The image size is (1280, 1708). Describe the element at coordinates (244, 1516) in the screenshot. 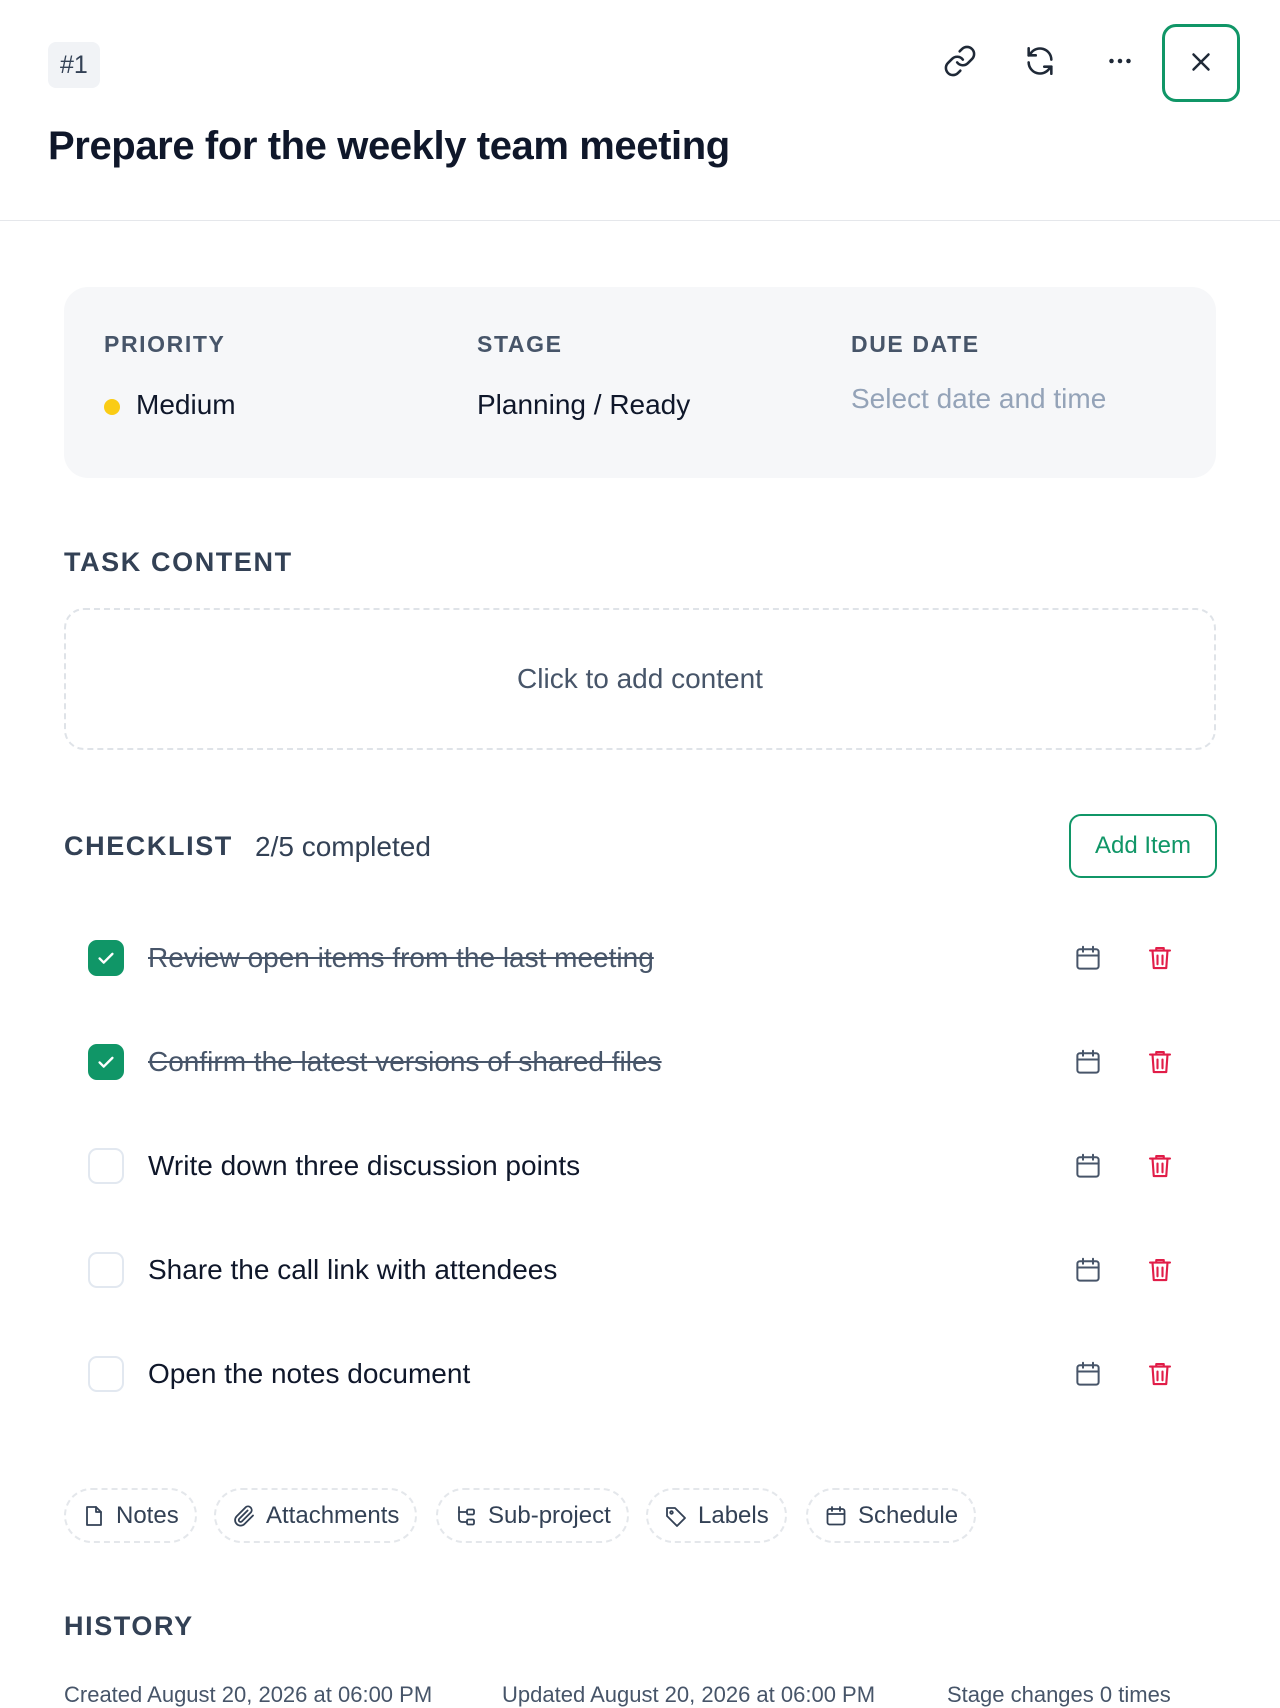

I see `paperclip-icon` at that location.